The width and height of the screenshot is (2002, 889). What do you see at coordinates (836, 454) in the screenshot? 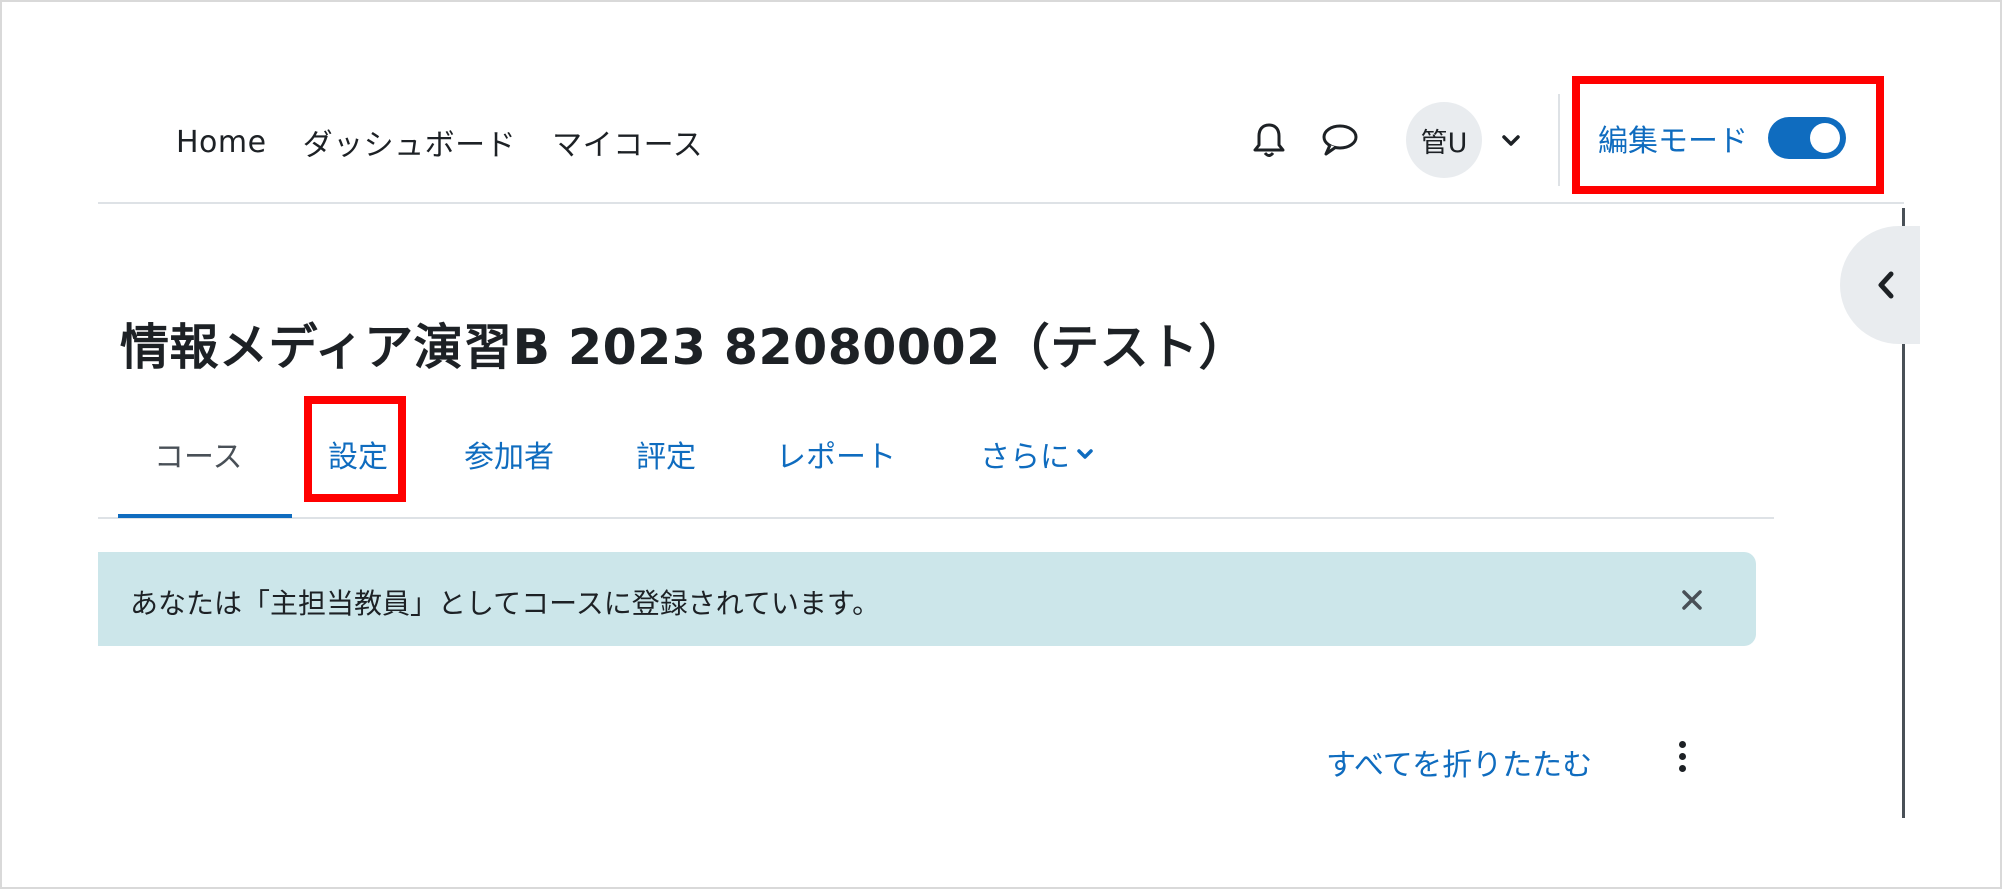
I see `tab-reports: レポート` at bounding box center [836, 454].